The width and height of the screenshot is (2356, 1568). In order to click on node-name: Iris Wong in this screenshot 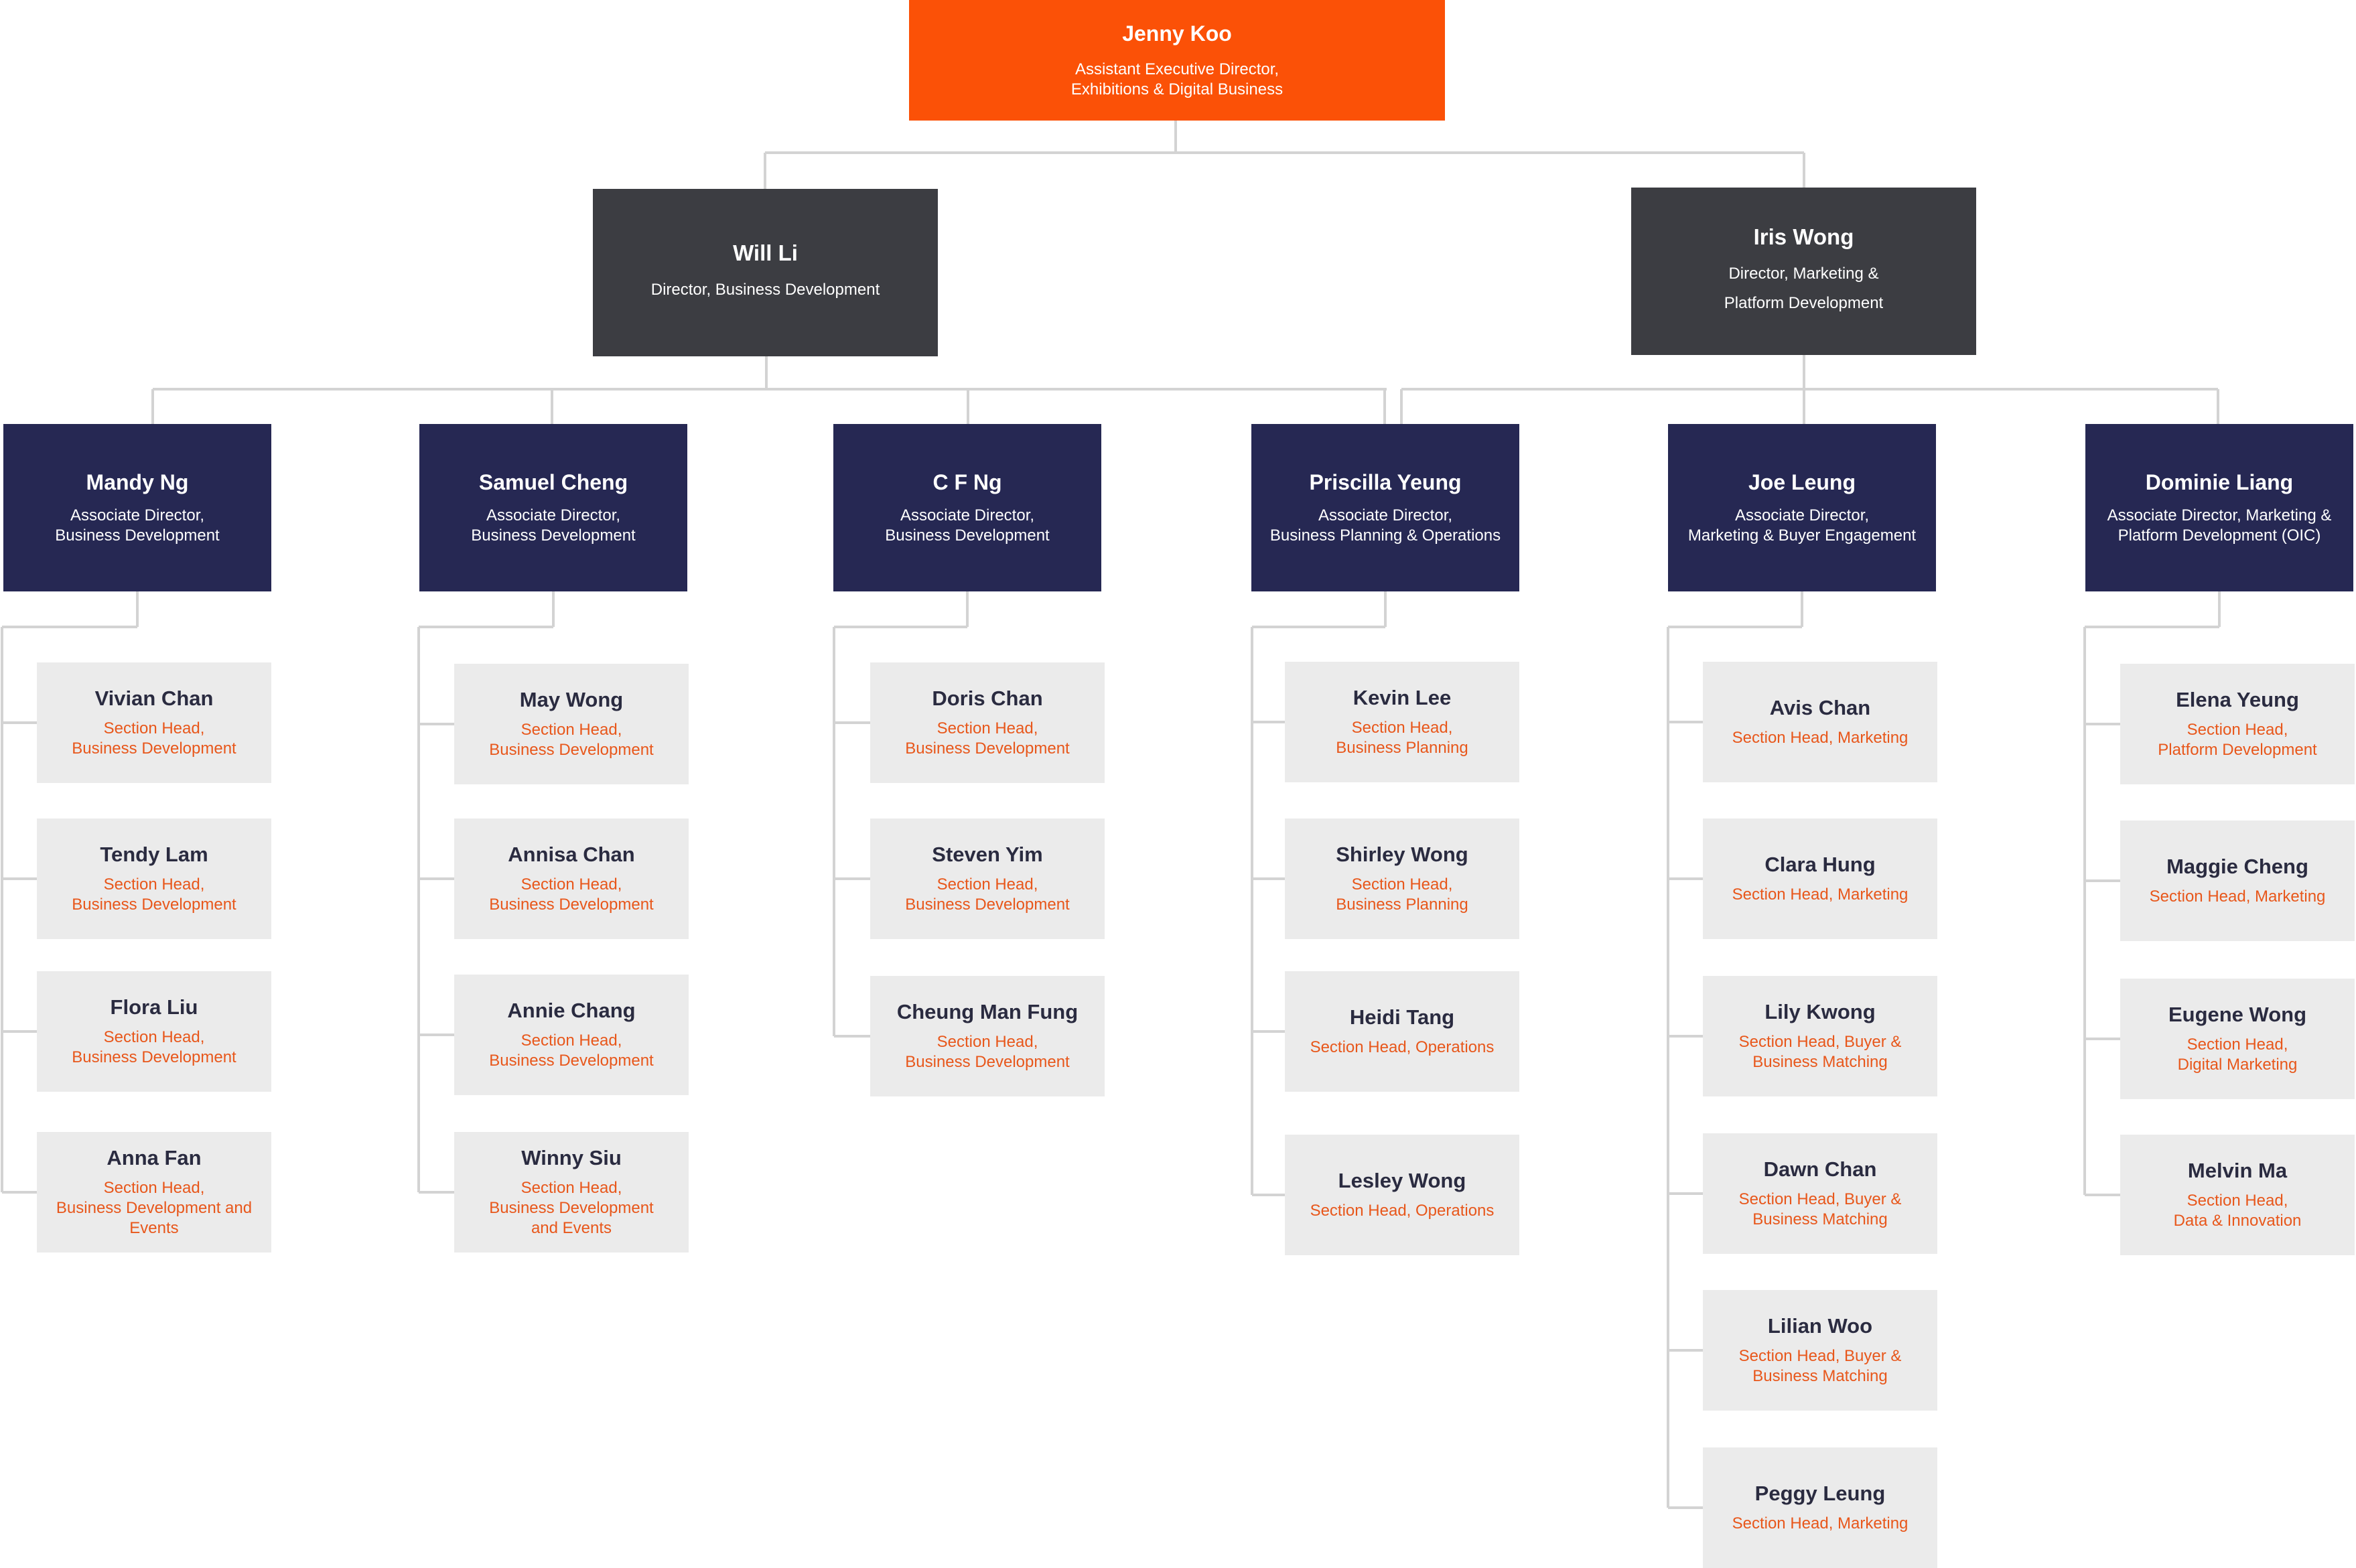, I will do `click(1803, 237)`.